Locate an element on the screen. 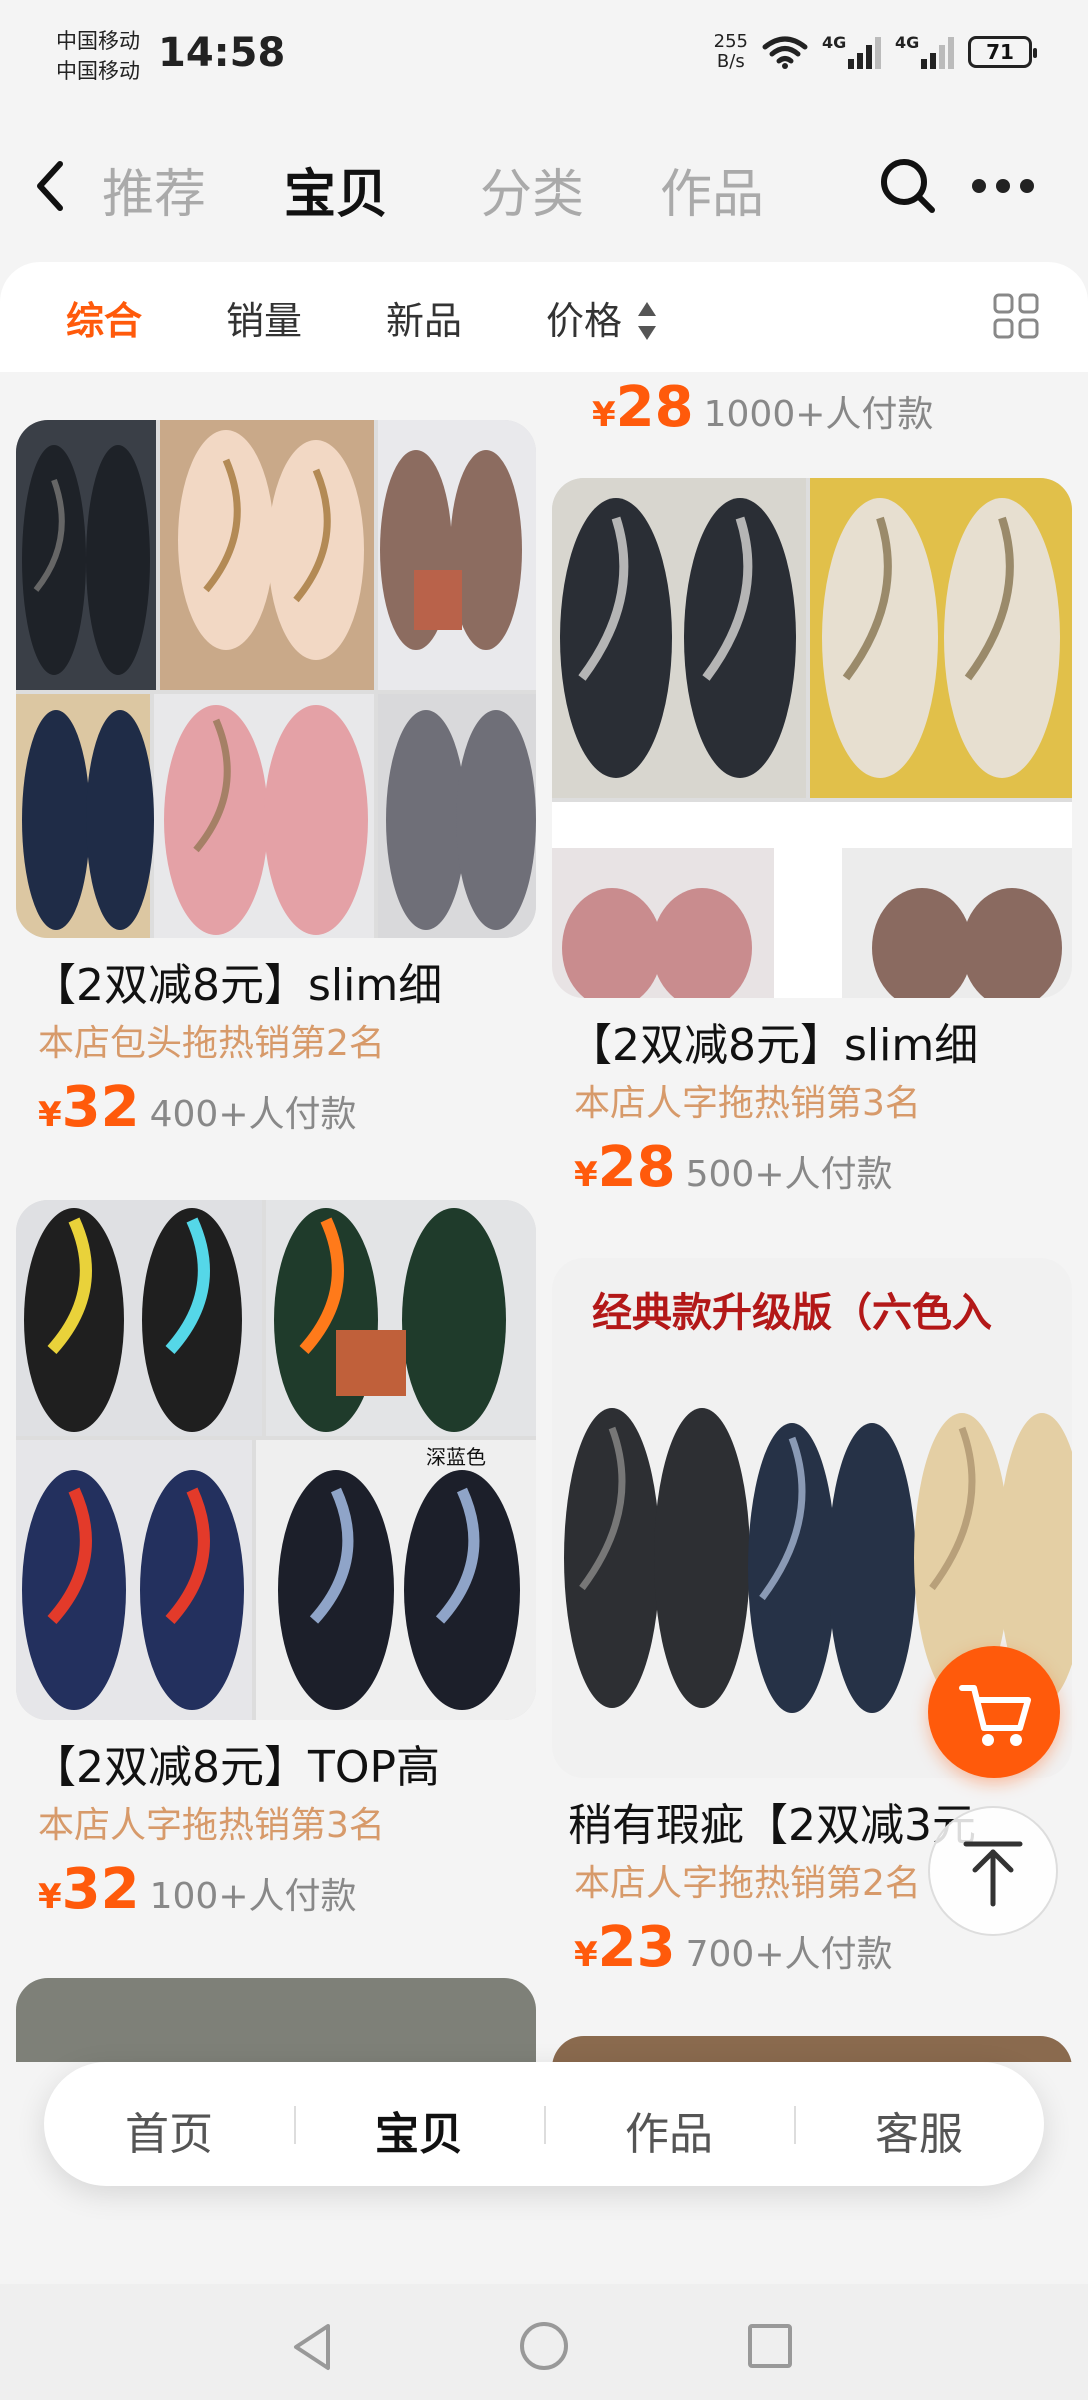 This screenshot has height=2400, width=1088. thumb-label: 深蓝色 is located at coordinates (456, 1457).